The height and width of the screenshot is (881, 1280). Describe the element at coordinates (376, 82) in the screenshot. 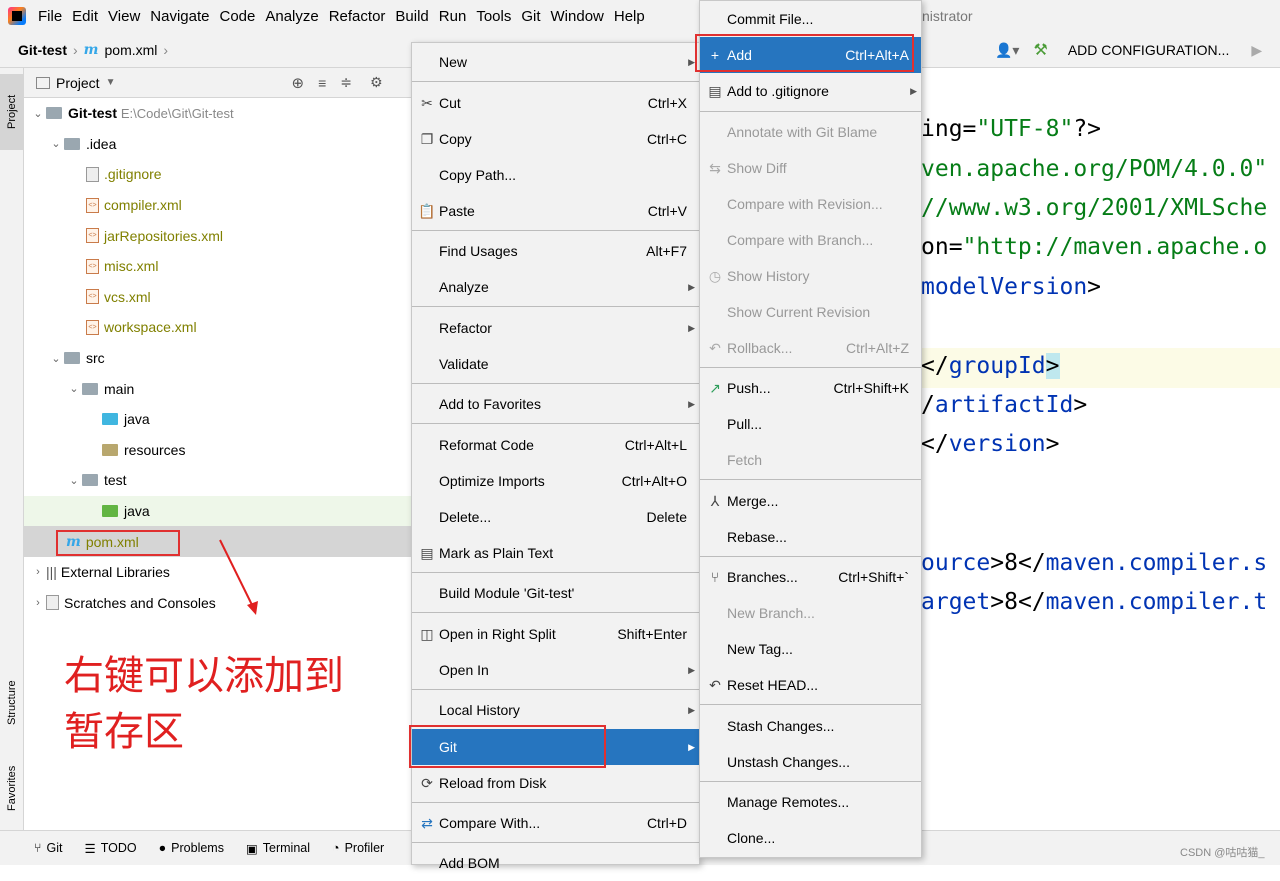

I see `gear-icon: ⚙` at that location.